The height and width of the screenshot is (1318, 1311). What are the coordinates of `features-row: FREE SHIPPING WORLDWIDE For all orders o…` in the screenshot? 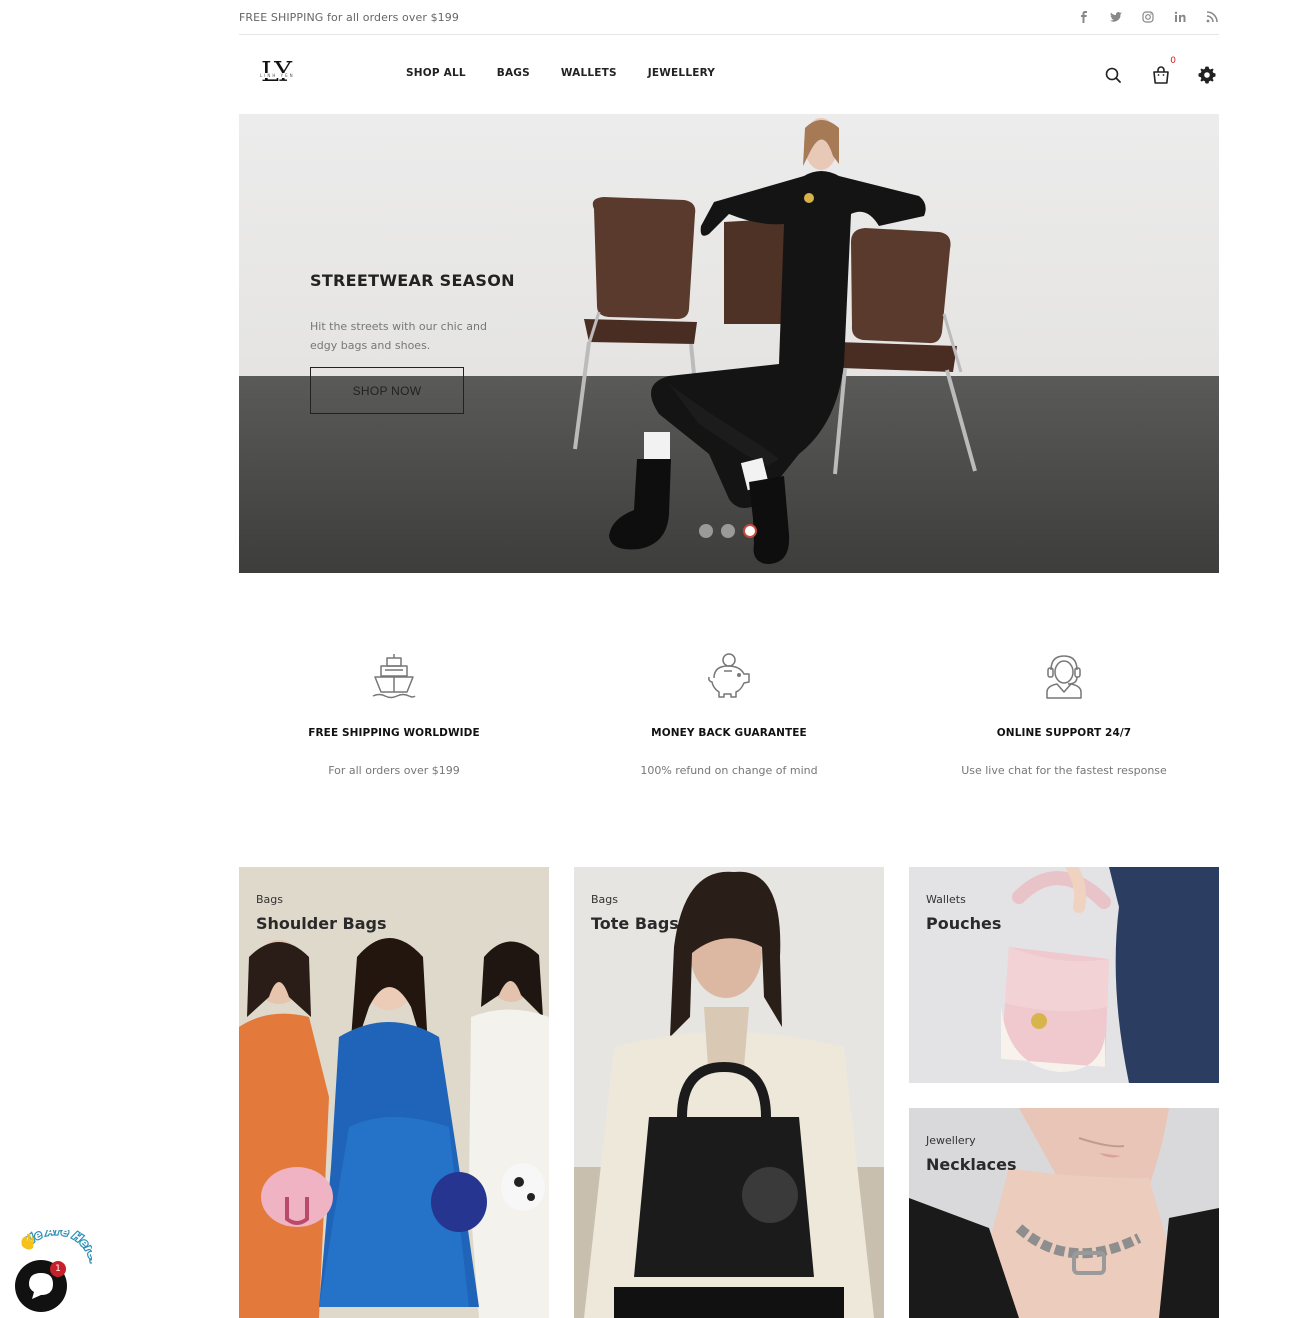 It's located at (729, 720).